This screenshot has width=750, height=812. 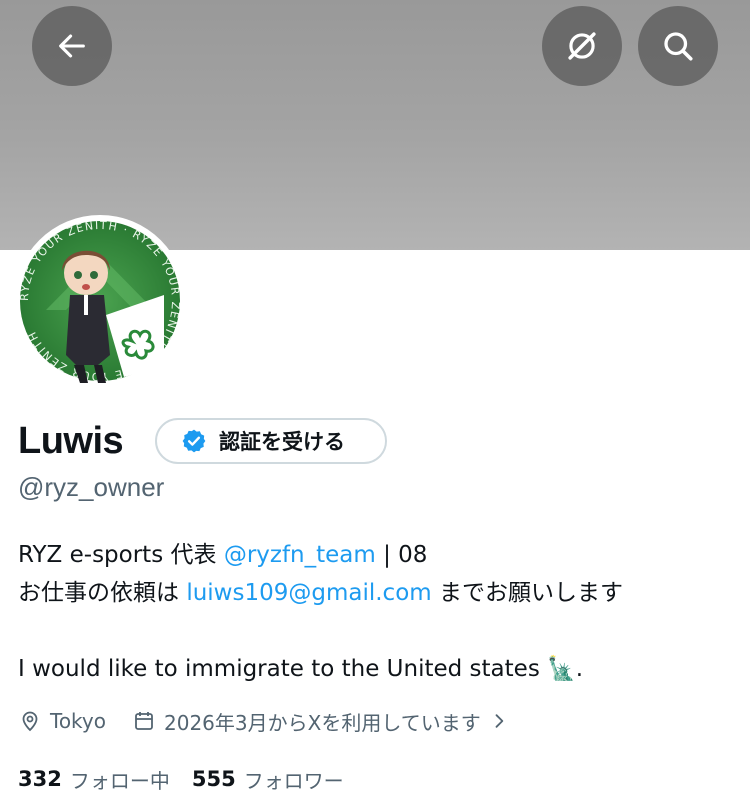 What do you see at coordinates (579, 669) in the screenshot?
I see `bio-text: .` at bounding box center [579, 669].